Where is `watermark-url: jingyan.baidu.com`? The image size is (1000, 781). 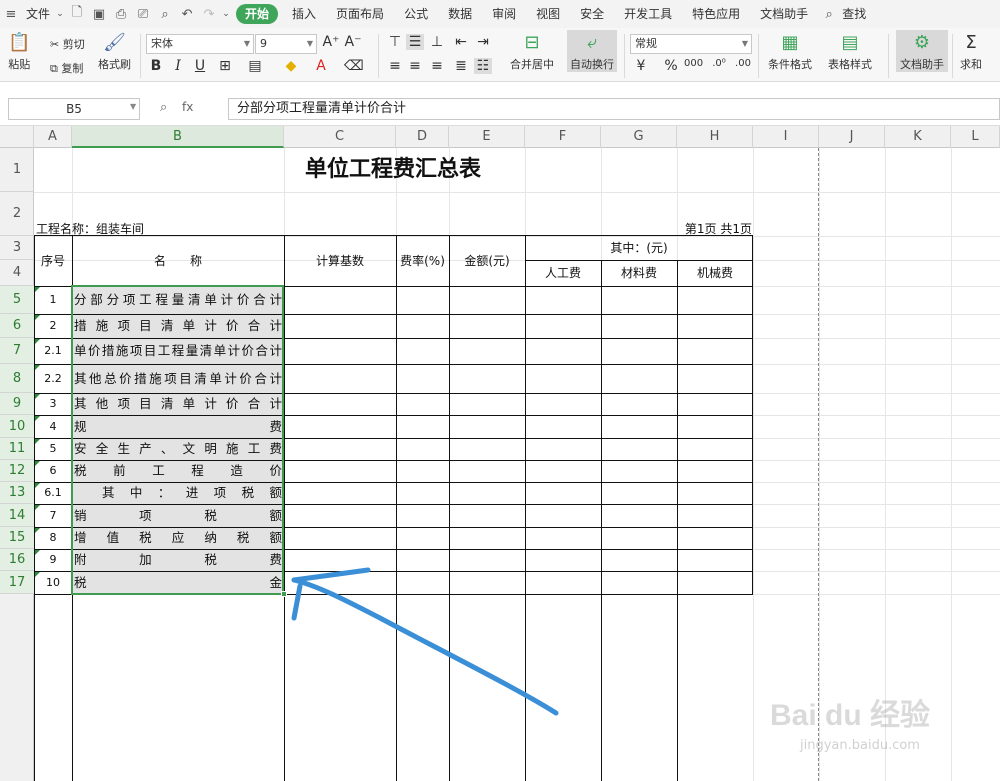 watermark-url: jingyan.baidu.com is located at coordinates (860, 745).